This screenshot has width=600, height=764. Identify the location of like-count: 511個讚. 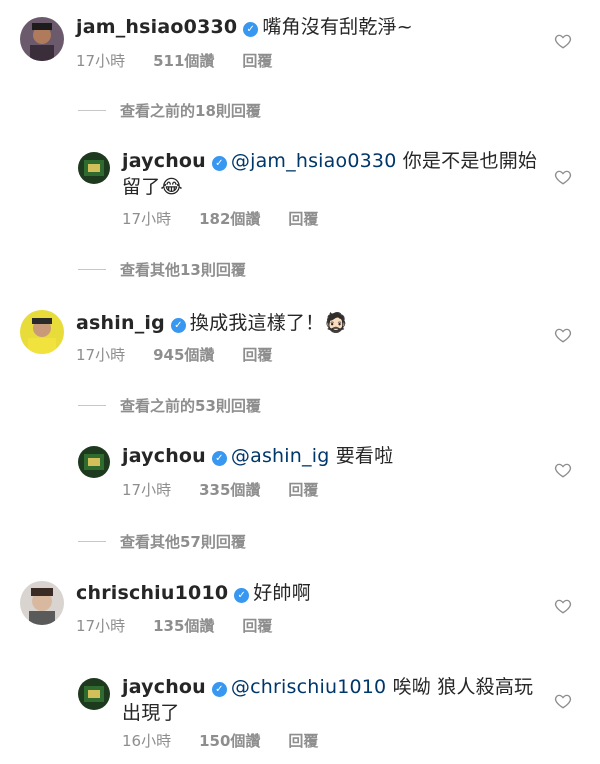
(183, 61).